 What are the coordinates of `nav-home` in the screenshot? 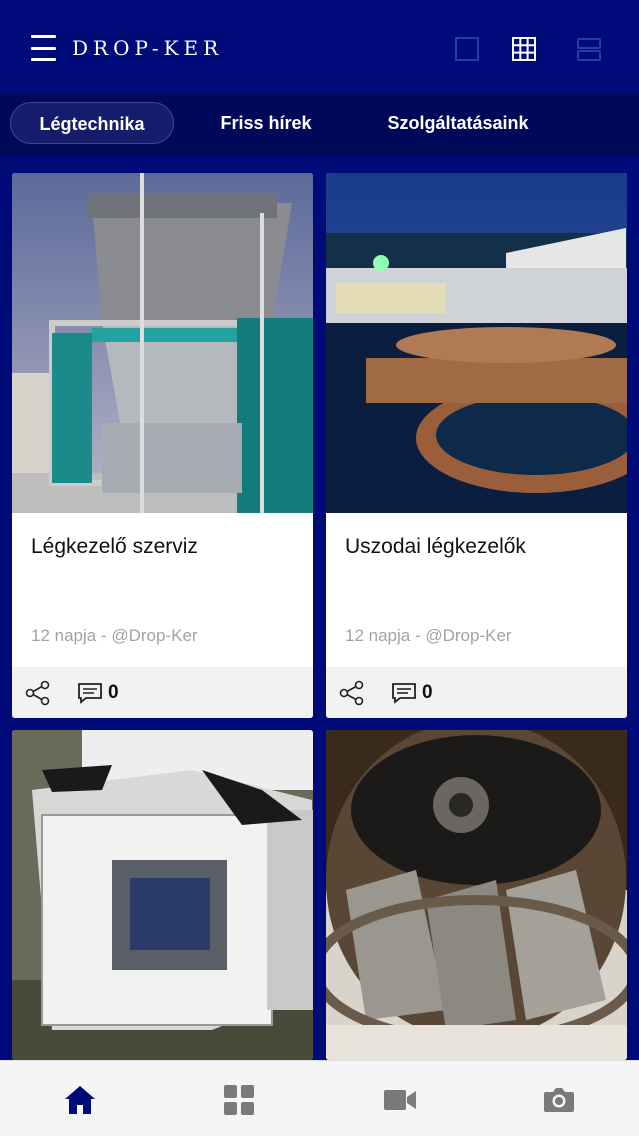 It's located at (80, 1100).